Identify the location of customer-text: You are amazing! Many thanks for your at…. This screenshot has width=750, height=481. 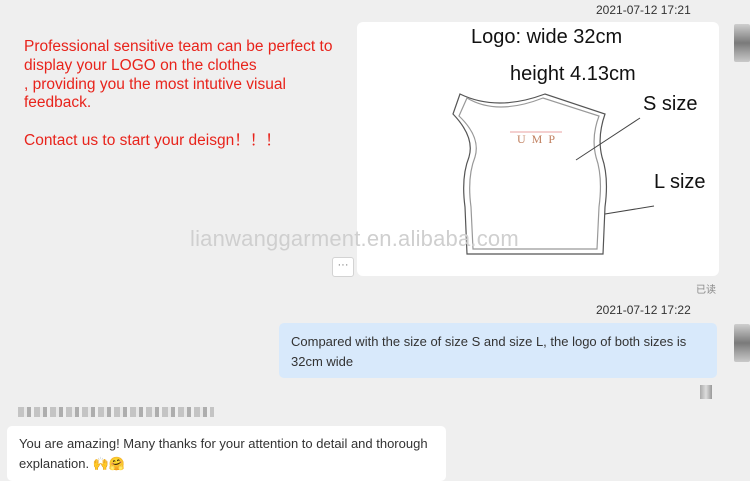
(223, 453).